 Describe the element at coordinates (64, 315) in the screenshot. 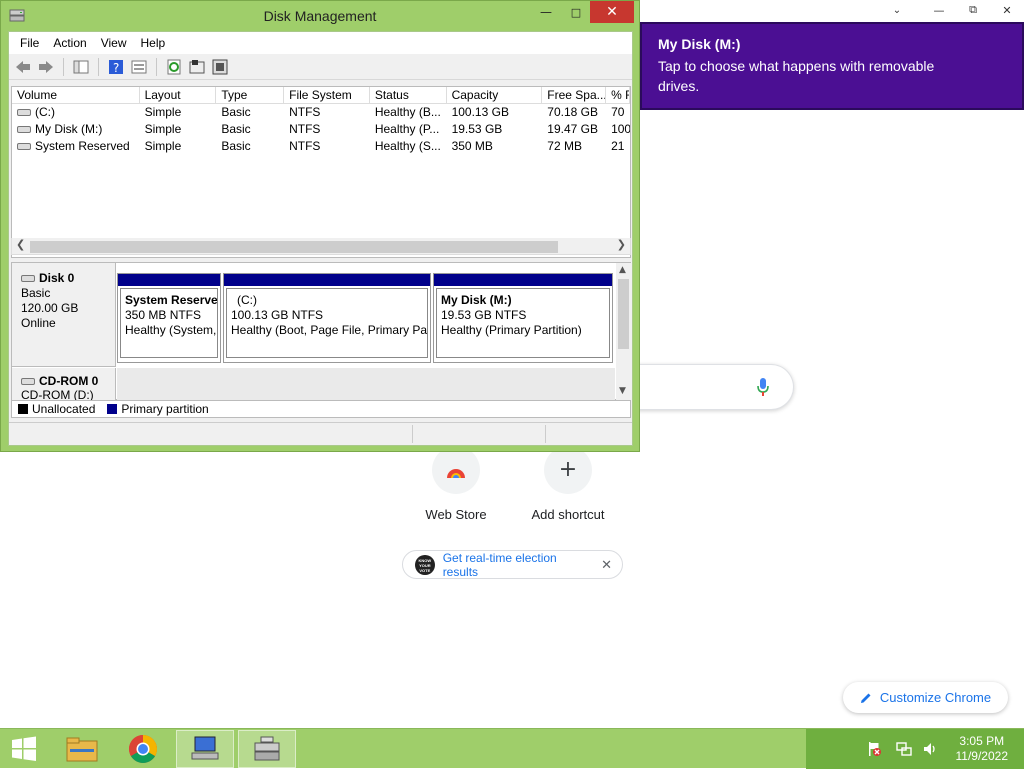

I see `disk0-label: Disk 0 Basic 120.00 GB Online` at that location.